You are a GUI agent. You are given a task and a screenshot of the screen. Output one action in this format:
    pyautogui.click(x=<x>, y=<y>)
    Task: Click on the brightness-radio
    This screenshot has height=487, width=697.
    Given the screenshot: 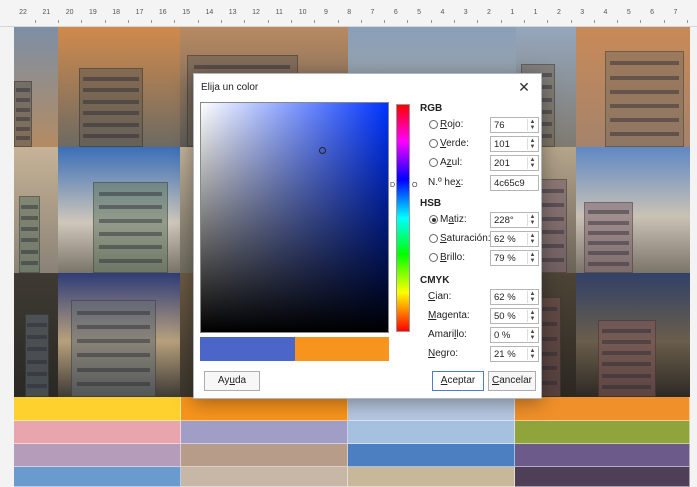 What is the action you would take?
    pyautogui.click(x=433, y=257)
    